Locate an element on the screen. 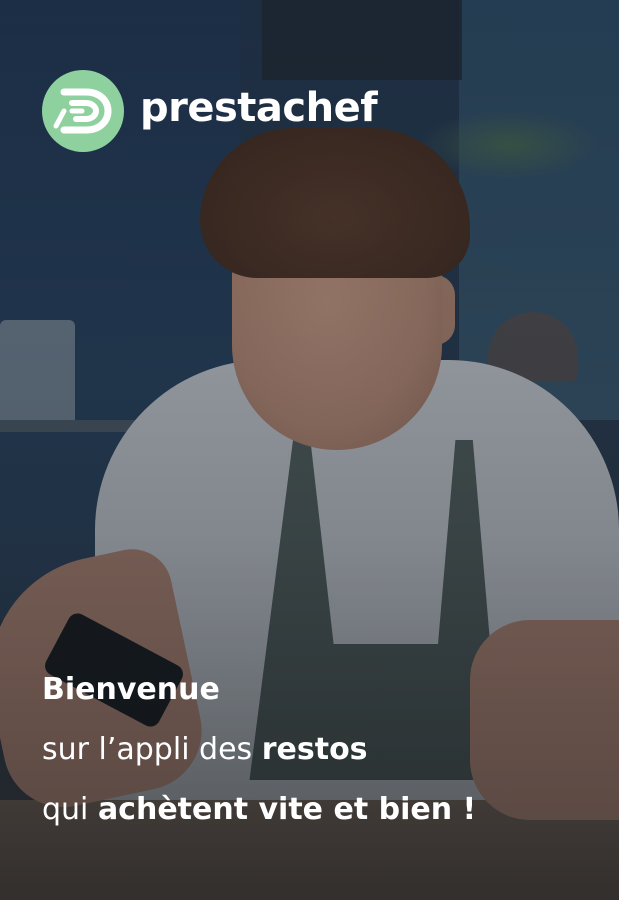 The image size is (619, 900). brand-logo: prestachef is located at coordinates (210, 111).